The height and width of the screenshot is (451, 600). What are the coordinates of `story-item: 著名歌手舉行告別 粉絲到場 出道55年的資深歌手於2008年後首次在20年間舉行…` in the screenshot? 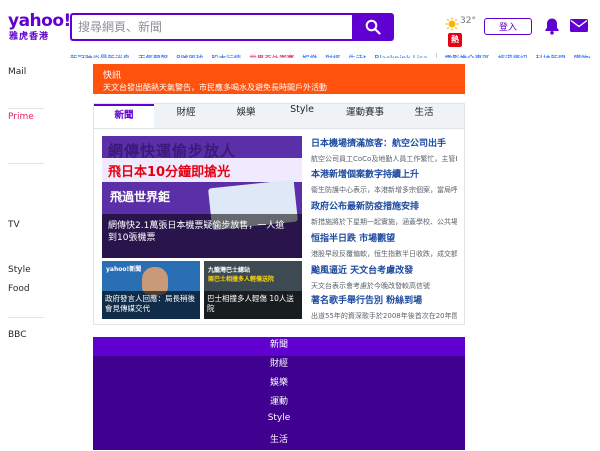 It's located at (384, 307).